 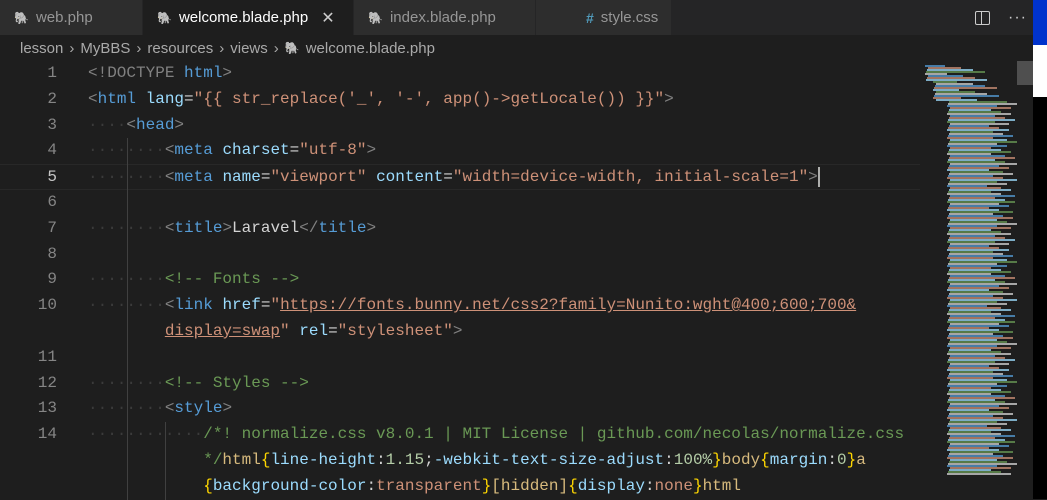 I want to click on code-line: 9 ········<!-- Fonts -->, so click(x=460, y=280).